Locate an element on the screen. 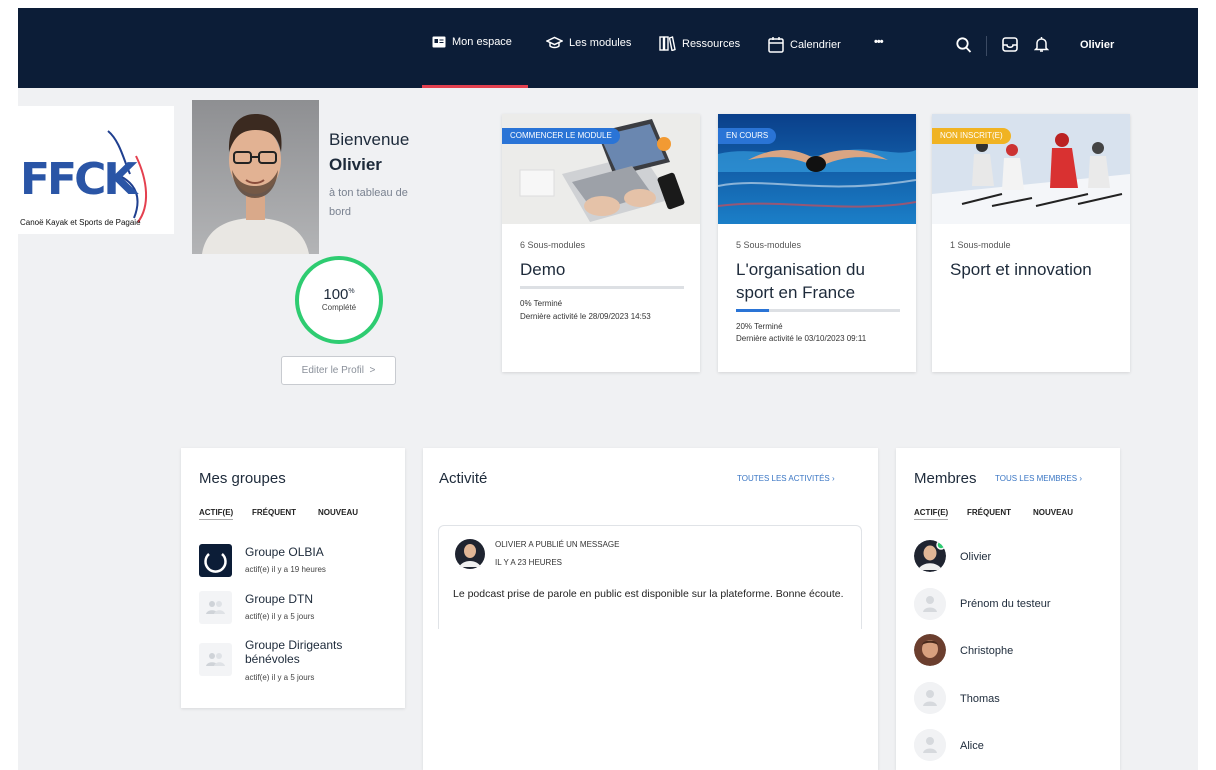 The width and height of the screenshot is (1216, 770). profile-completion-ring: 100% Complété is located at coordinates (339, 300).